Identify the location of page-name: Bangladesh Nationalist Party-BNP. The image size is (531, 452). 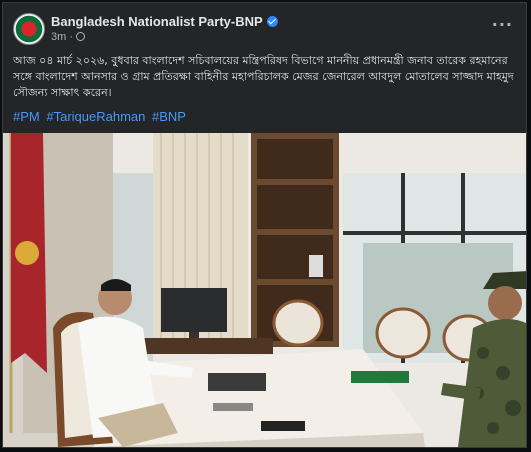
(157, 21).